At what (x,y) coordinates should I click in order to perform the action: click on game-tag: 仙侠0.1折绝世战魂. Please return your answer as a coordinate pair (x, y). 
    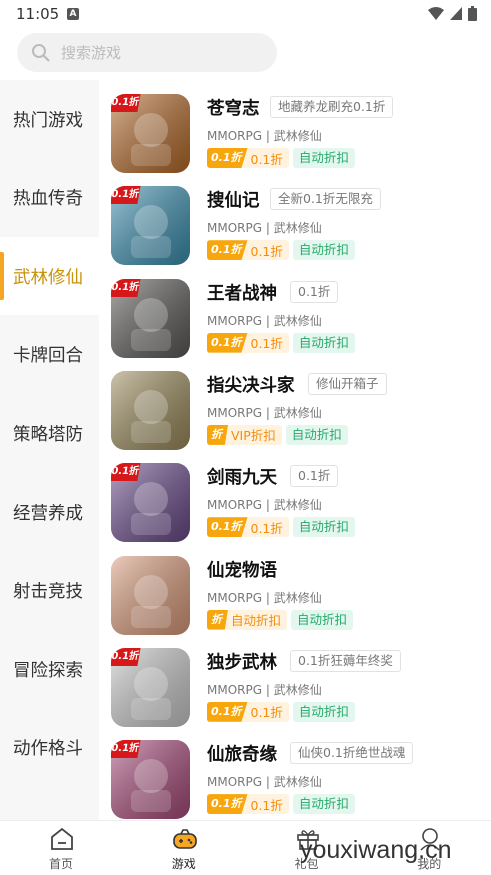
    Looking at the image, I should click on (352, 753).